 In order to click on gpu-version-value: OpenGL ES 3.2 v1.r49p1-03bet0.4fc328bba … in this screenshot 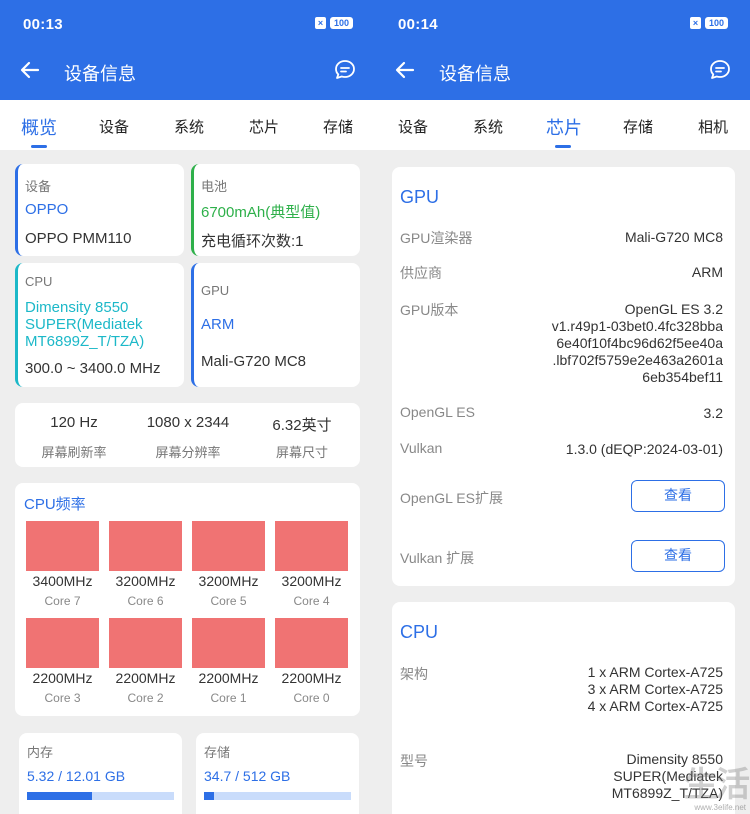, I will do `click(637, 343)`.